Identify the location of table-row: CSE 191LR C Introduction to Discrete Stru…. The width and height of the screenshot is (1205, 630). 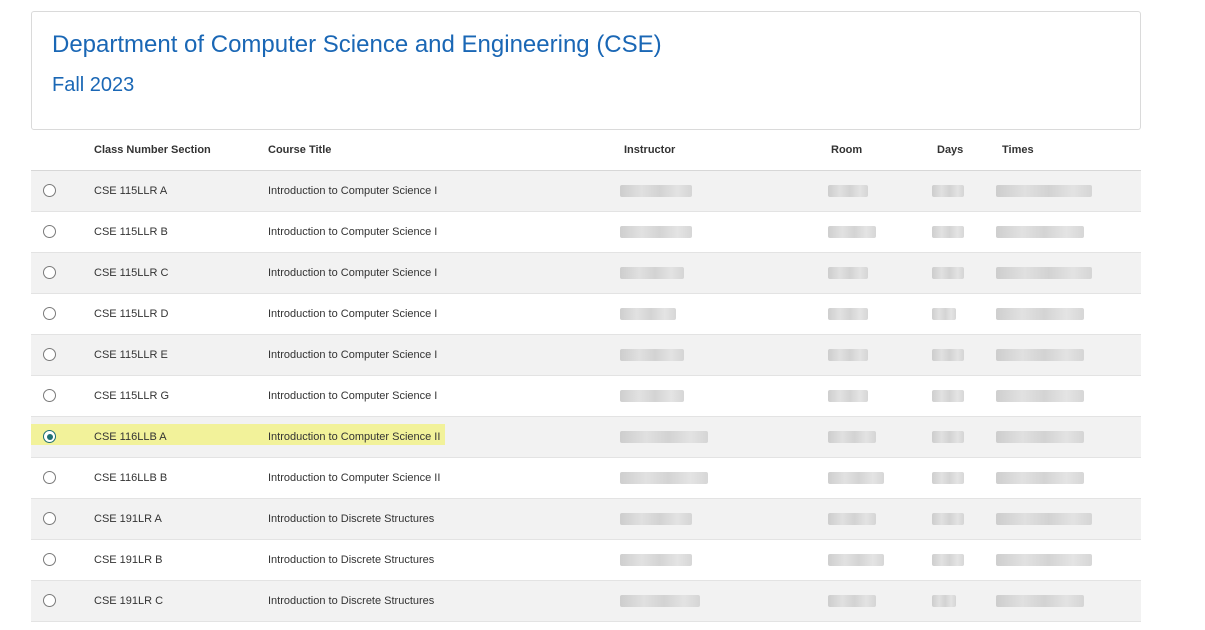
(586, 601).